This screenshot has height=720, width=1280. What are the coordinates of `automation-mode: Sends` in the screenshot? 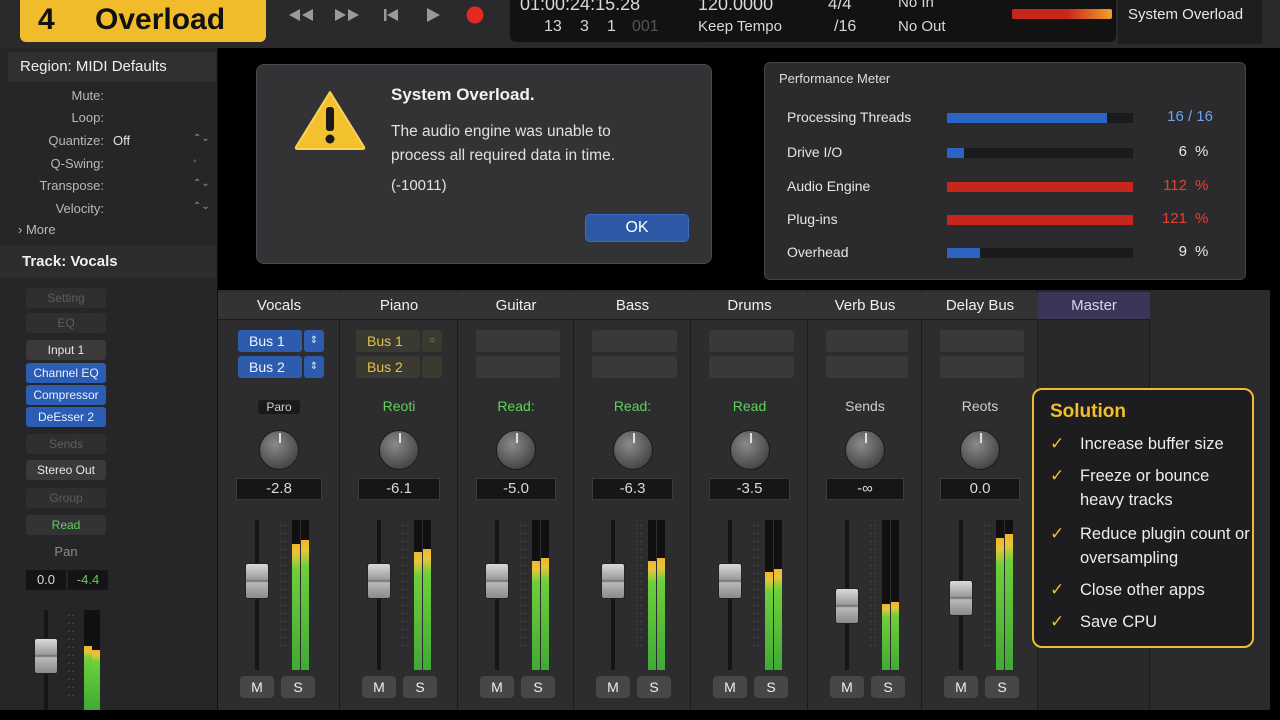 It's located at (865, 406).